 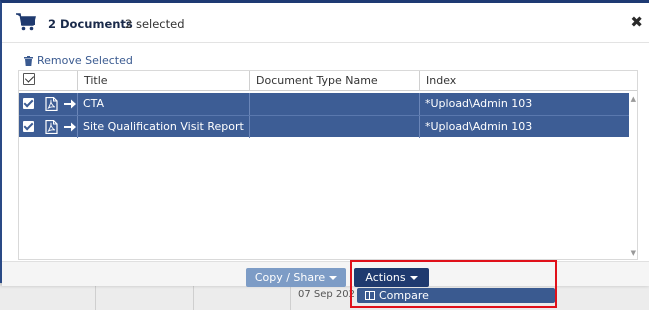 What do you see at coordinates (456, 295) in the screenshot?
I see `actions-menu-item-compare: Compare` at bounding box center [456, 295].